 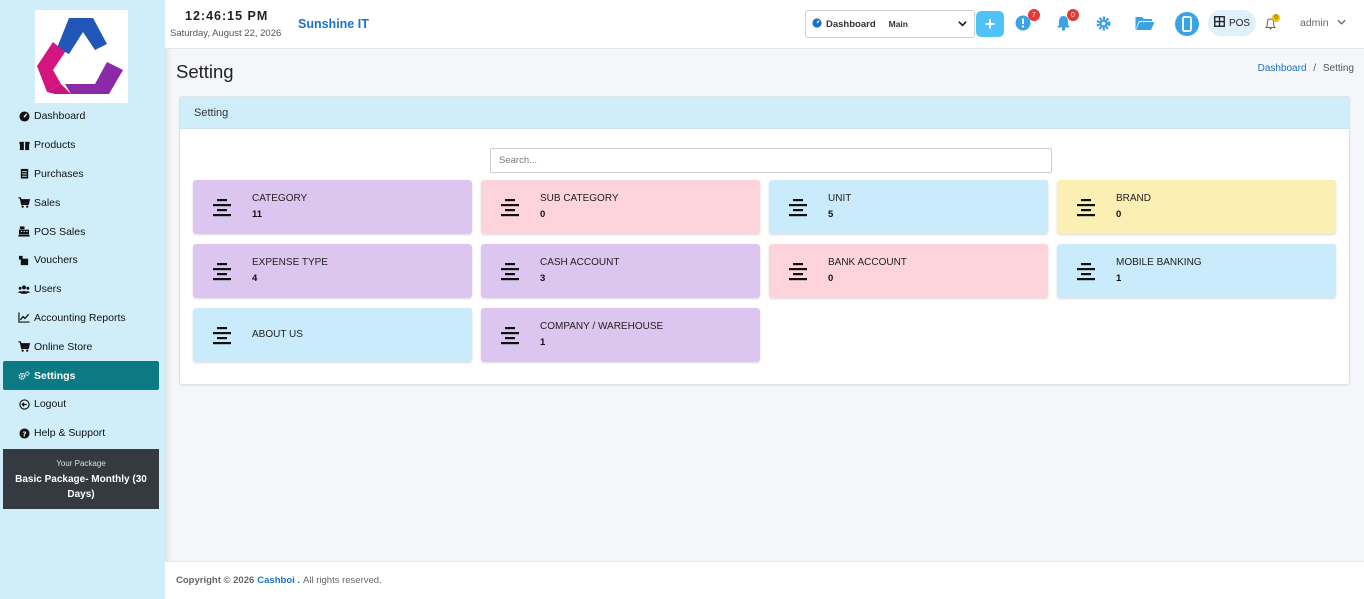 What do you see at coordinates (1134, 198) in the screenshot?
I see `tile-name: BRAND` at bounding box center [1134, 198].